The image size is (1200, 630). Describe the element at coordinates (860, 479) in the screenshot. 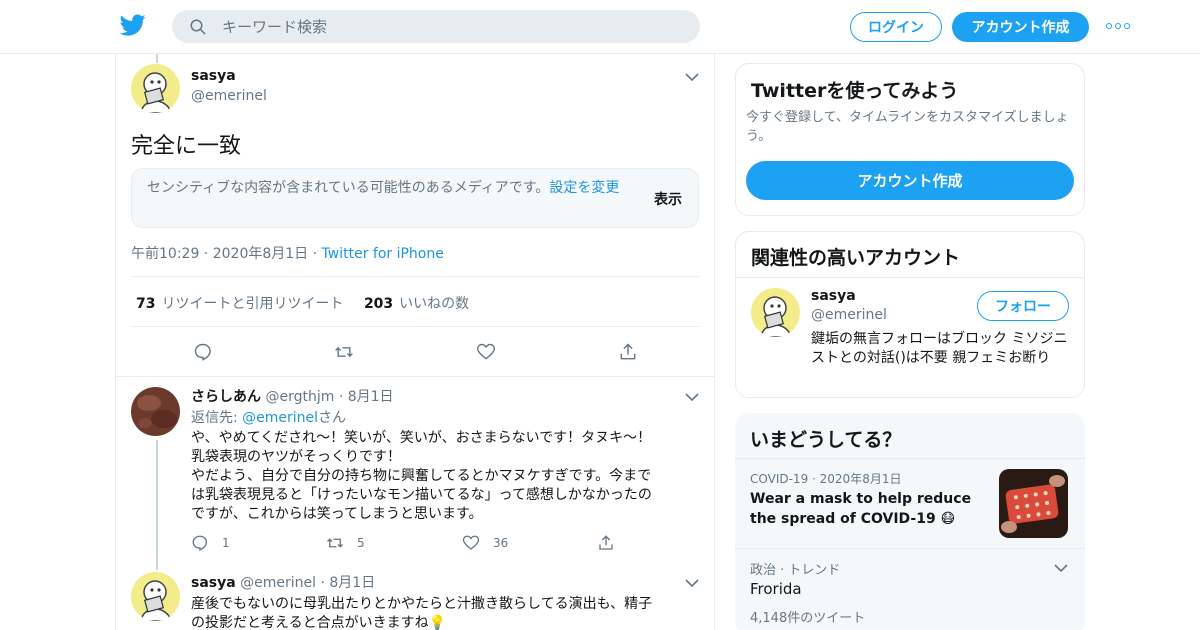

I see `news-date: 2020年8月1日` at that location.